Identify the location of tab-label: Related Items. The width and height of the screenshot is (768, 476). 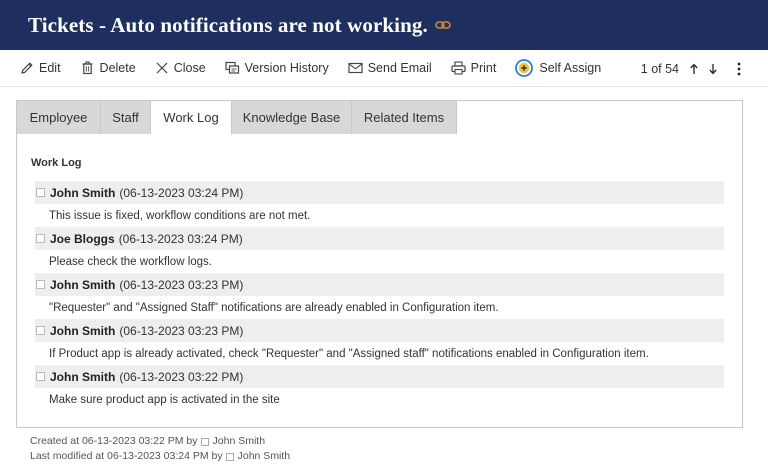
(404, 117).